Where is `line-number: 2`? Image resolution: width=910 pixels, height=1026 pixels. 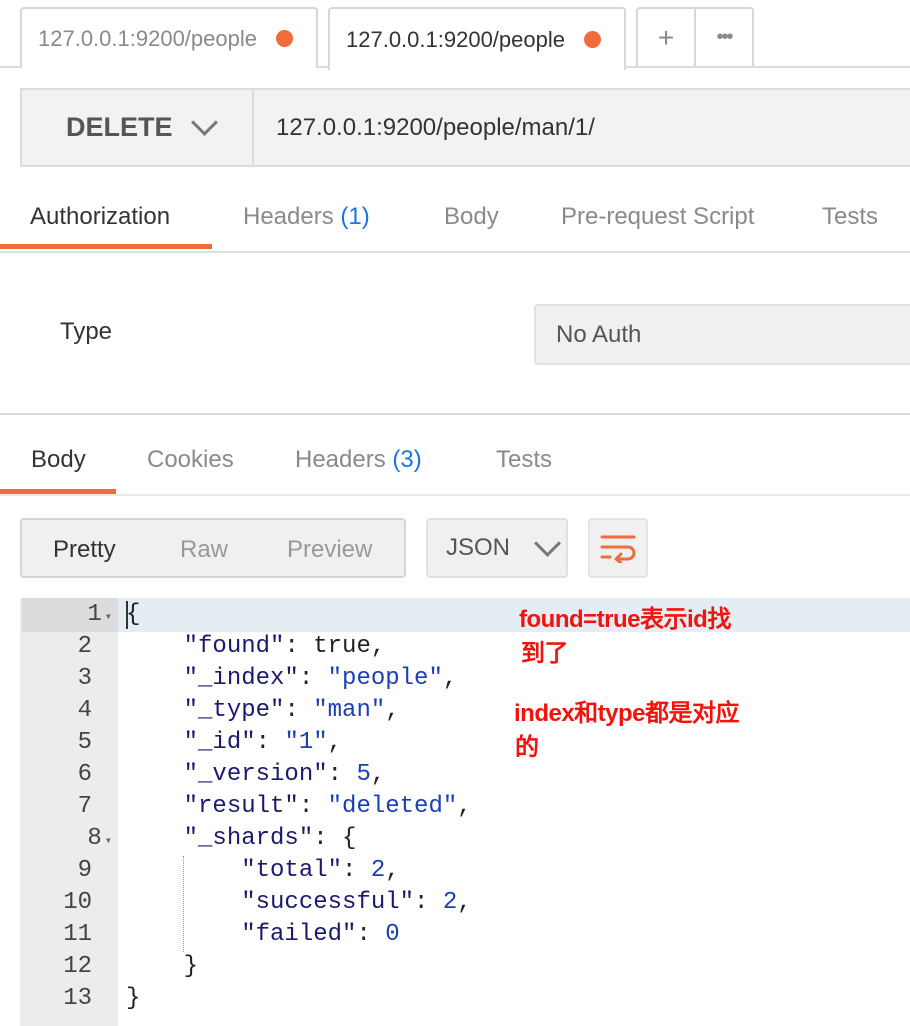 line-number: 2 is located at coordinates (56, 647).